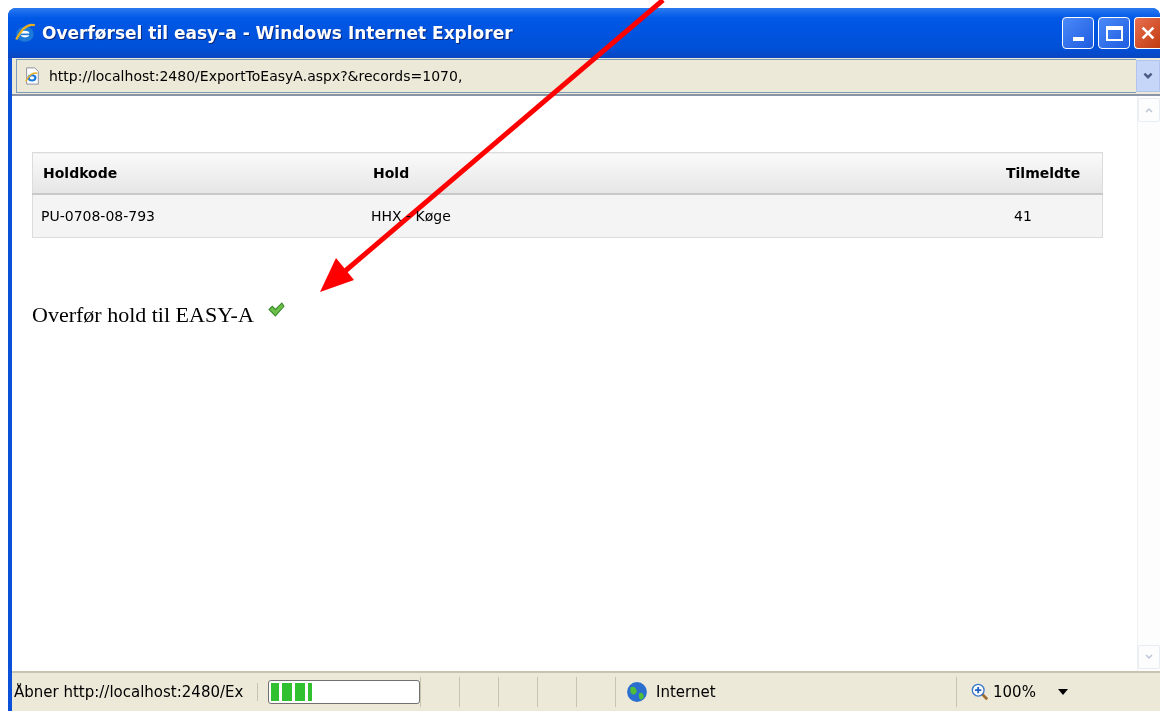 The width and height of the screenshot is (1160, 711). I want to click on column-header: Hold, so click(684, 173).